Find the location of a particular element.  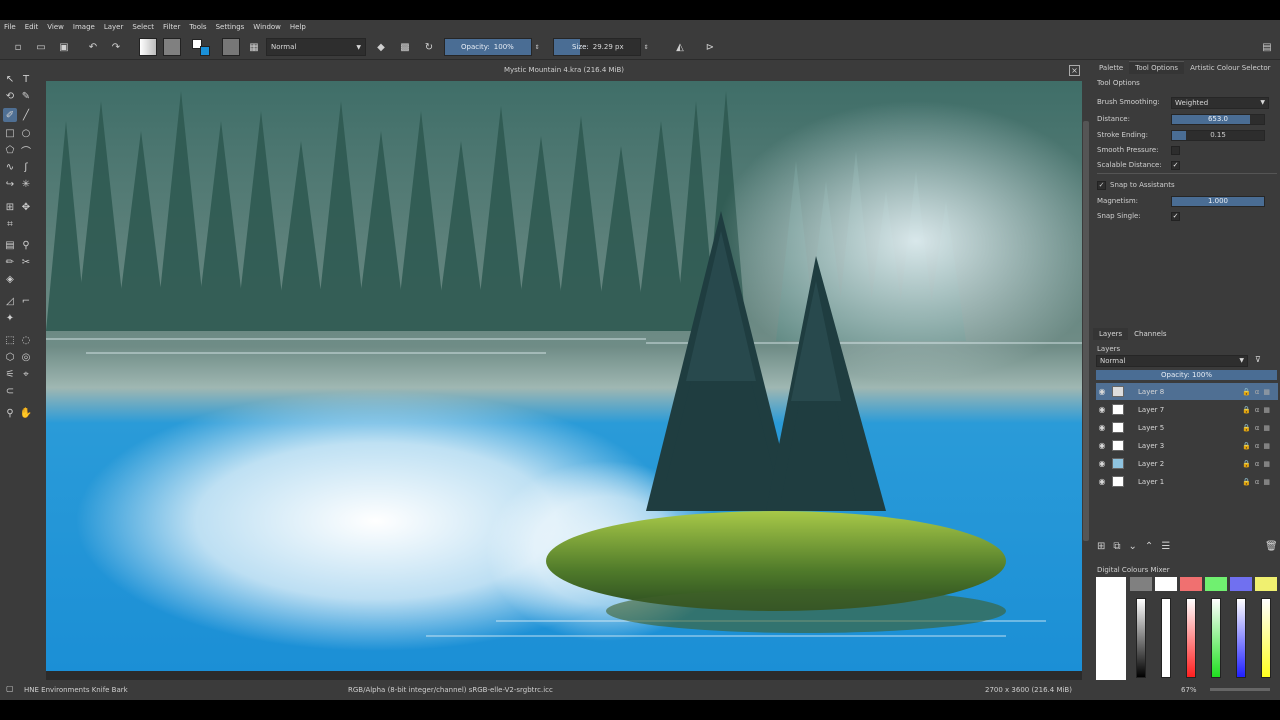

menu-file: File is located at coordinates (10, 27).